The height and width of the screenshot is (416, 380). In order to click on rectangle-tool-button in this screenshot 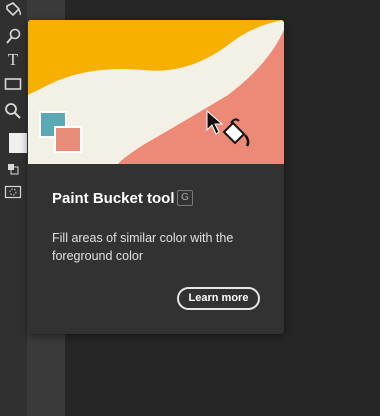, I will do `click(13, 84)`.